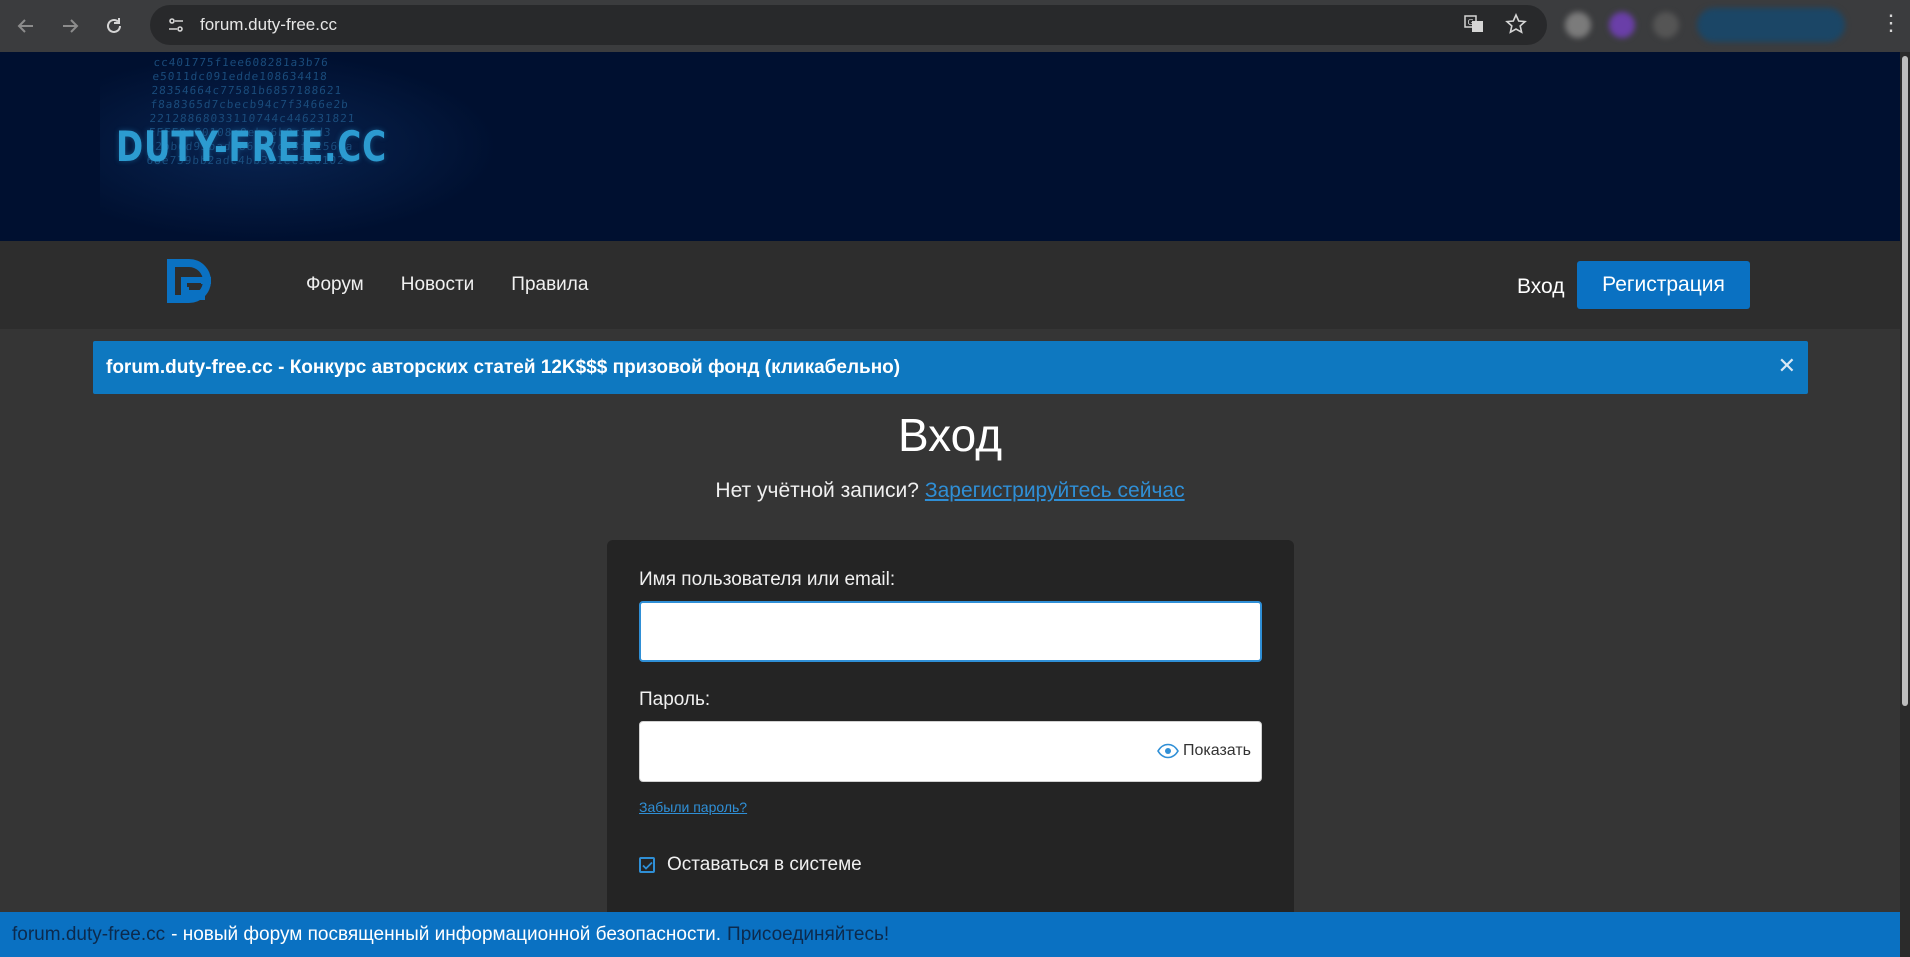 Image resolution: width=1910 pixels, height=957 pixels. Describe the element at coordinates (950, 631) in the screenshot. I see `username-input` at that location.